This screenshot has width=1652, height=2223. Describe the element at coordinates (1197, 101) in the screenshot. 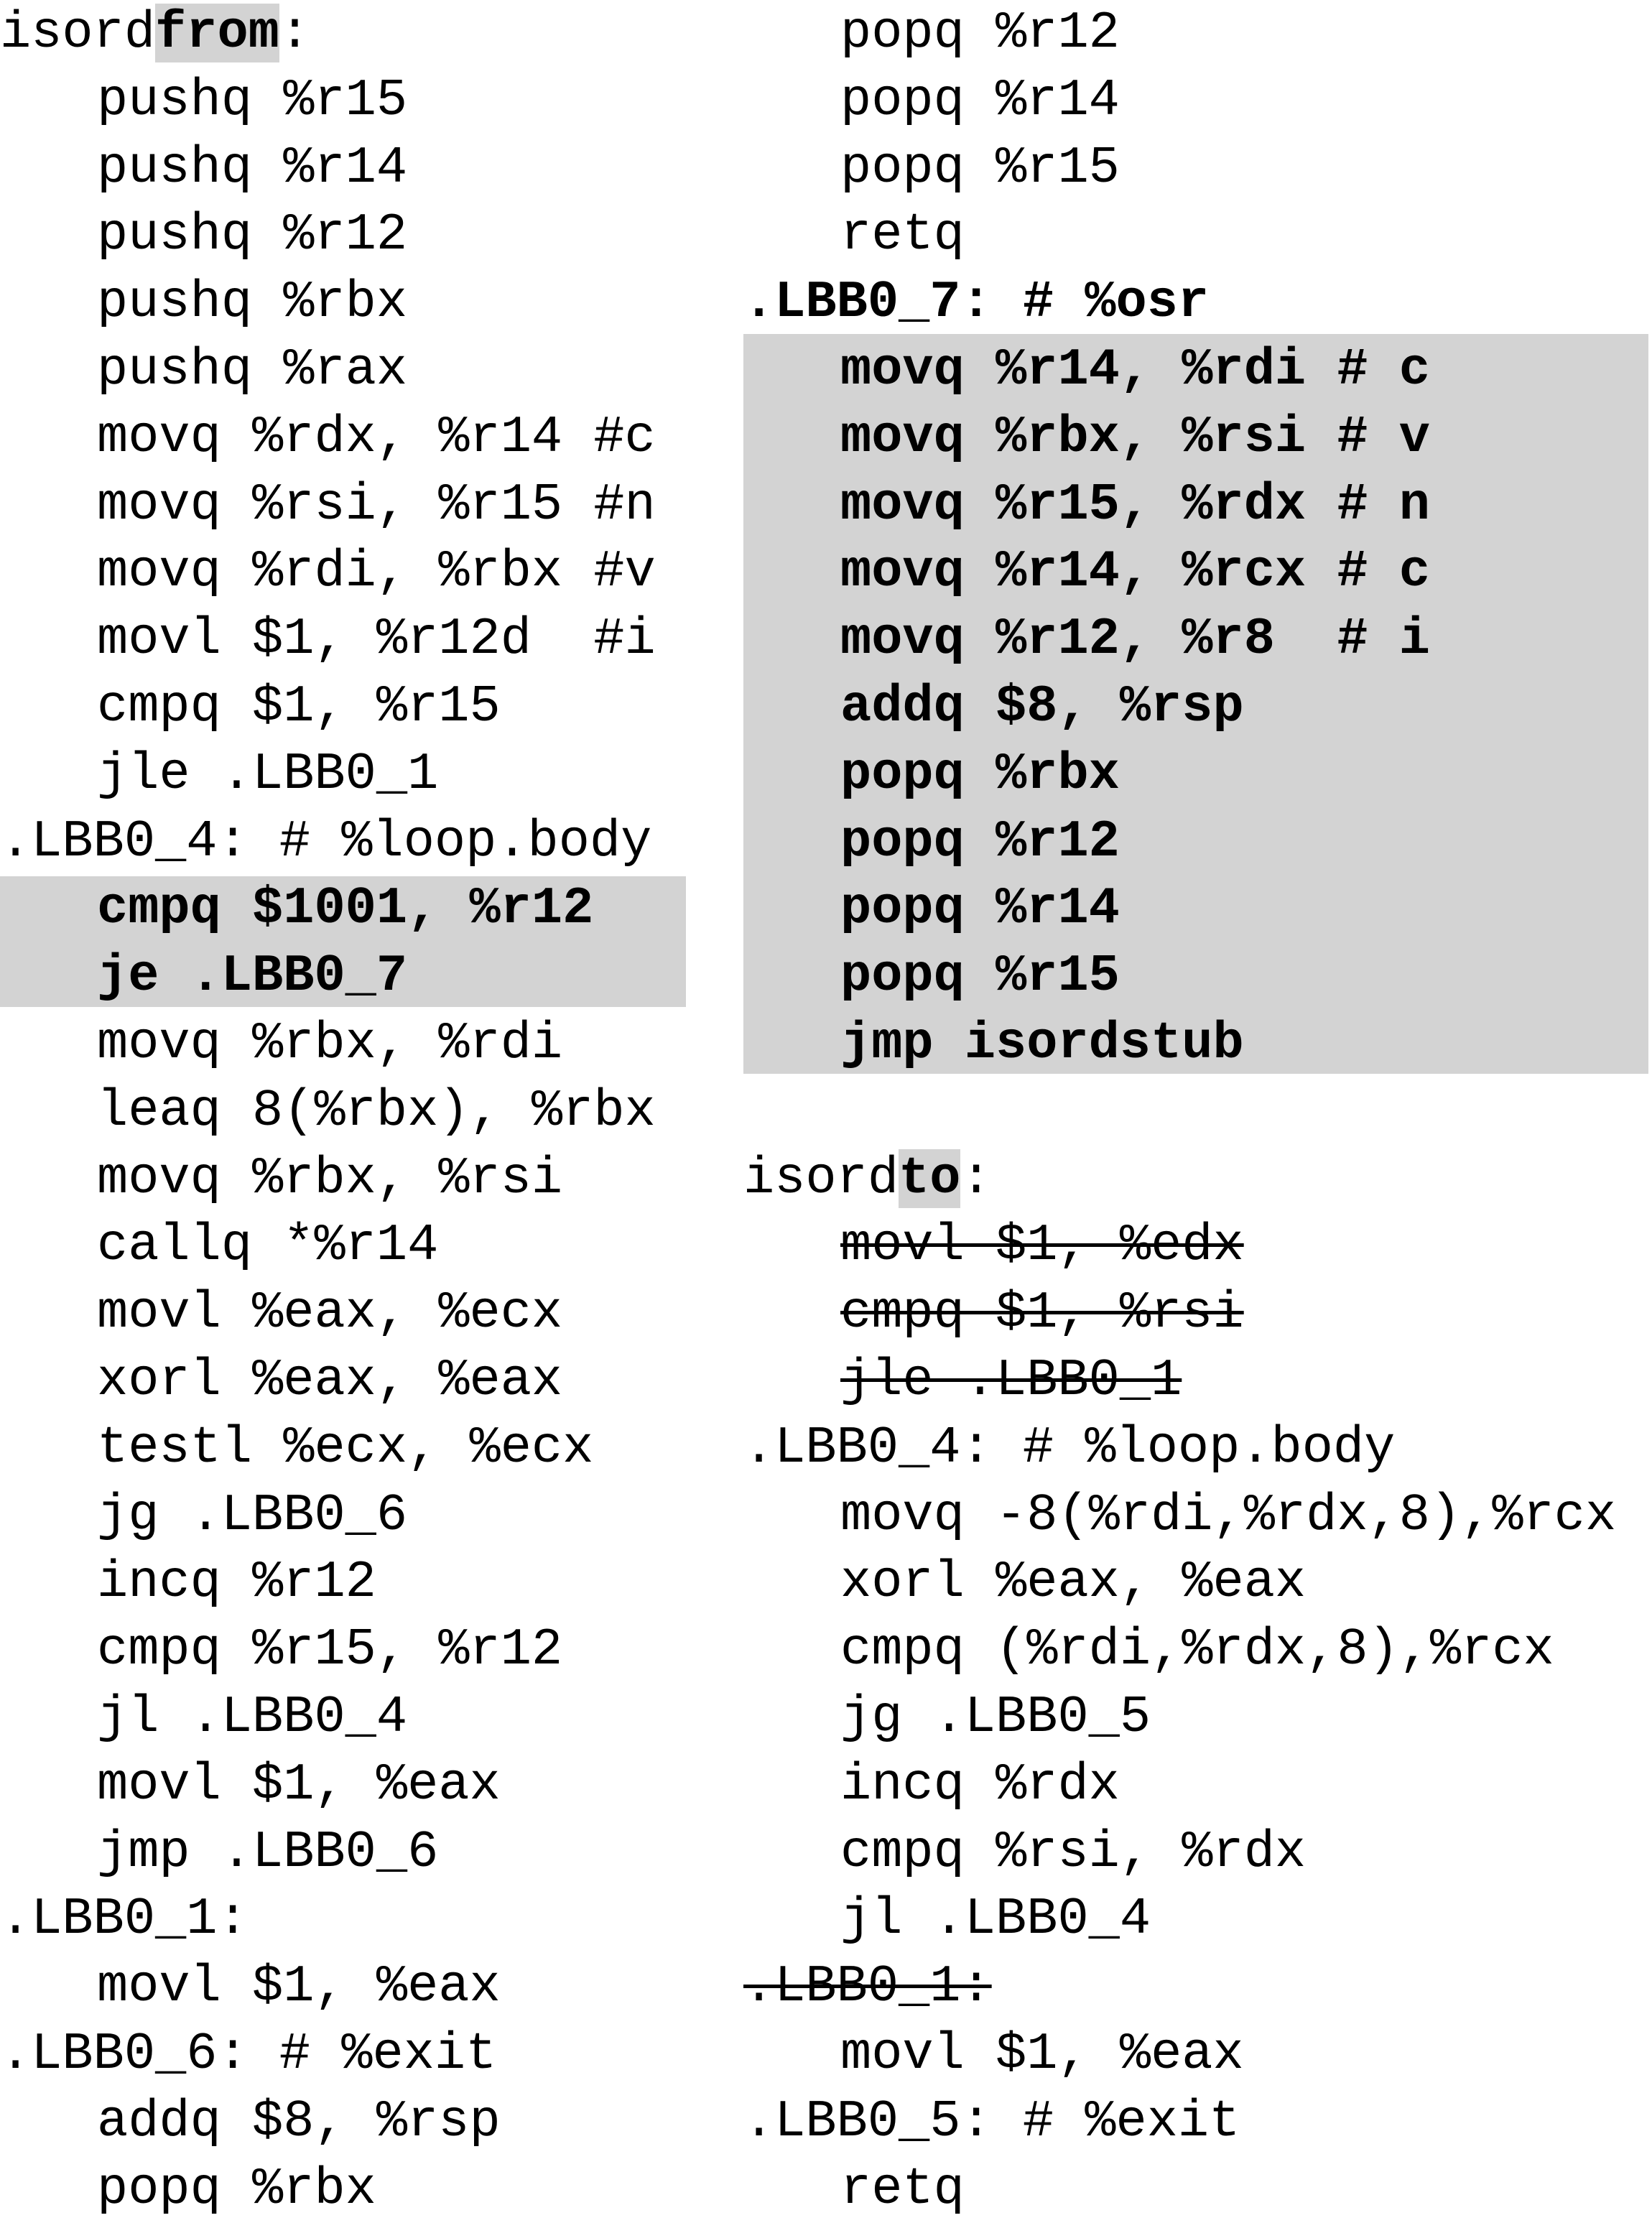

I see `code-line: popq %r14` at that location.